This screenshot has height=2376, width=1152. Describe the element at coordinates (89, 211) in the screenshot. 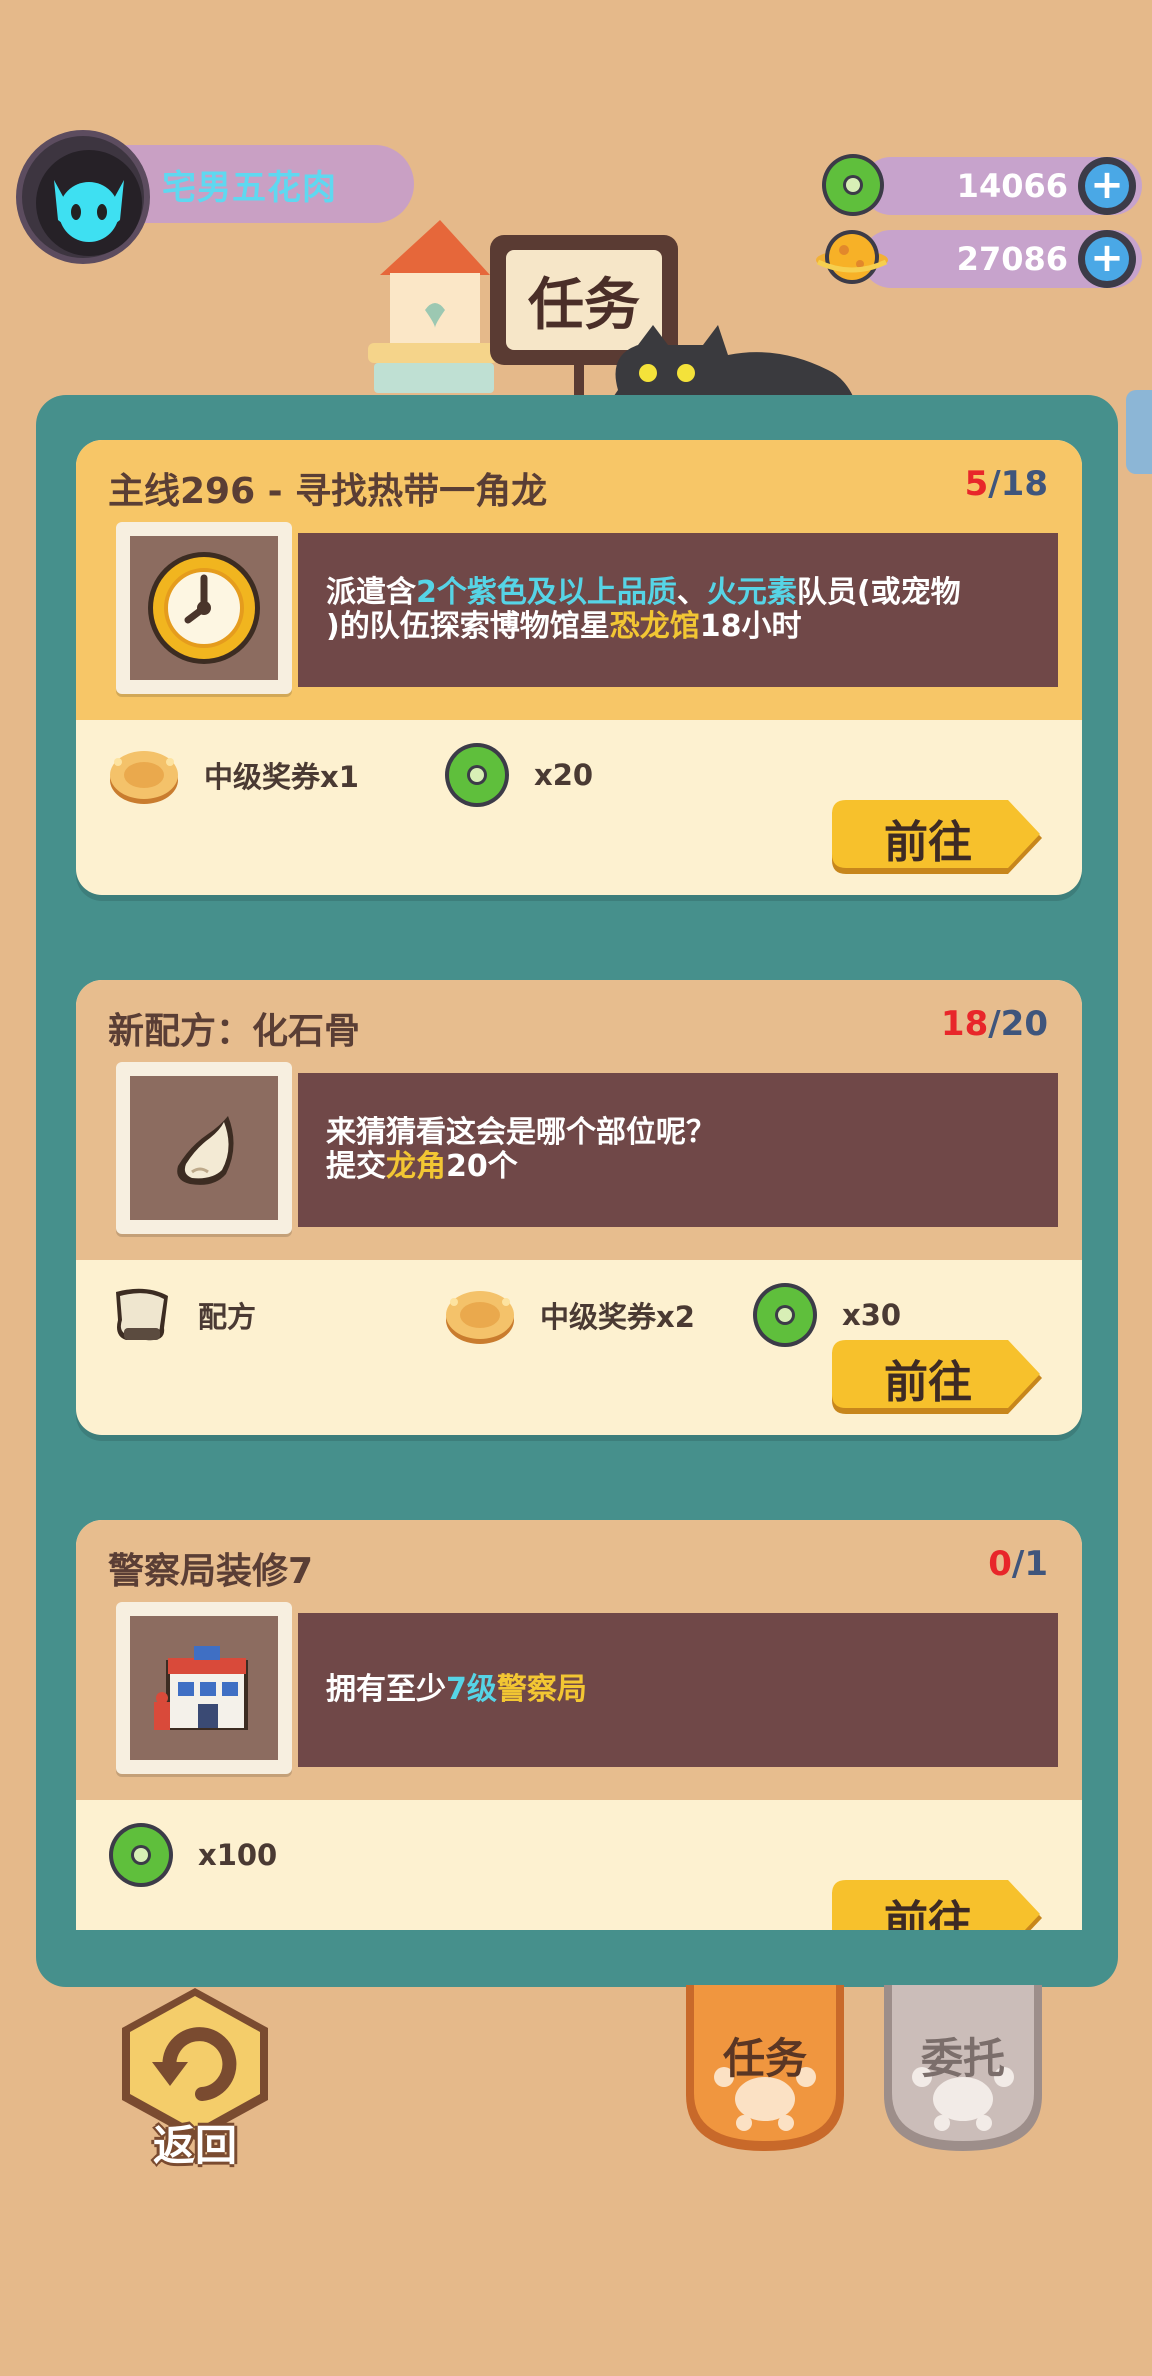

I see `cat-face-icon` at that location.